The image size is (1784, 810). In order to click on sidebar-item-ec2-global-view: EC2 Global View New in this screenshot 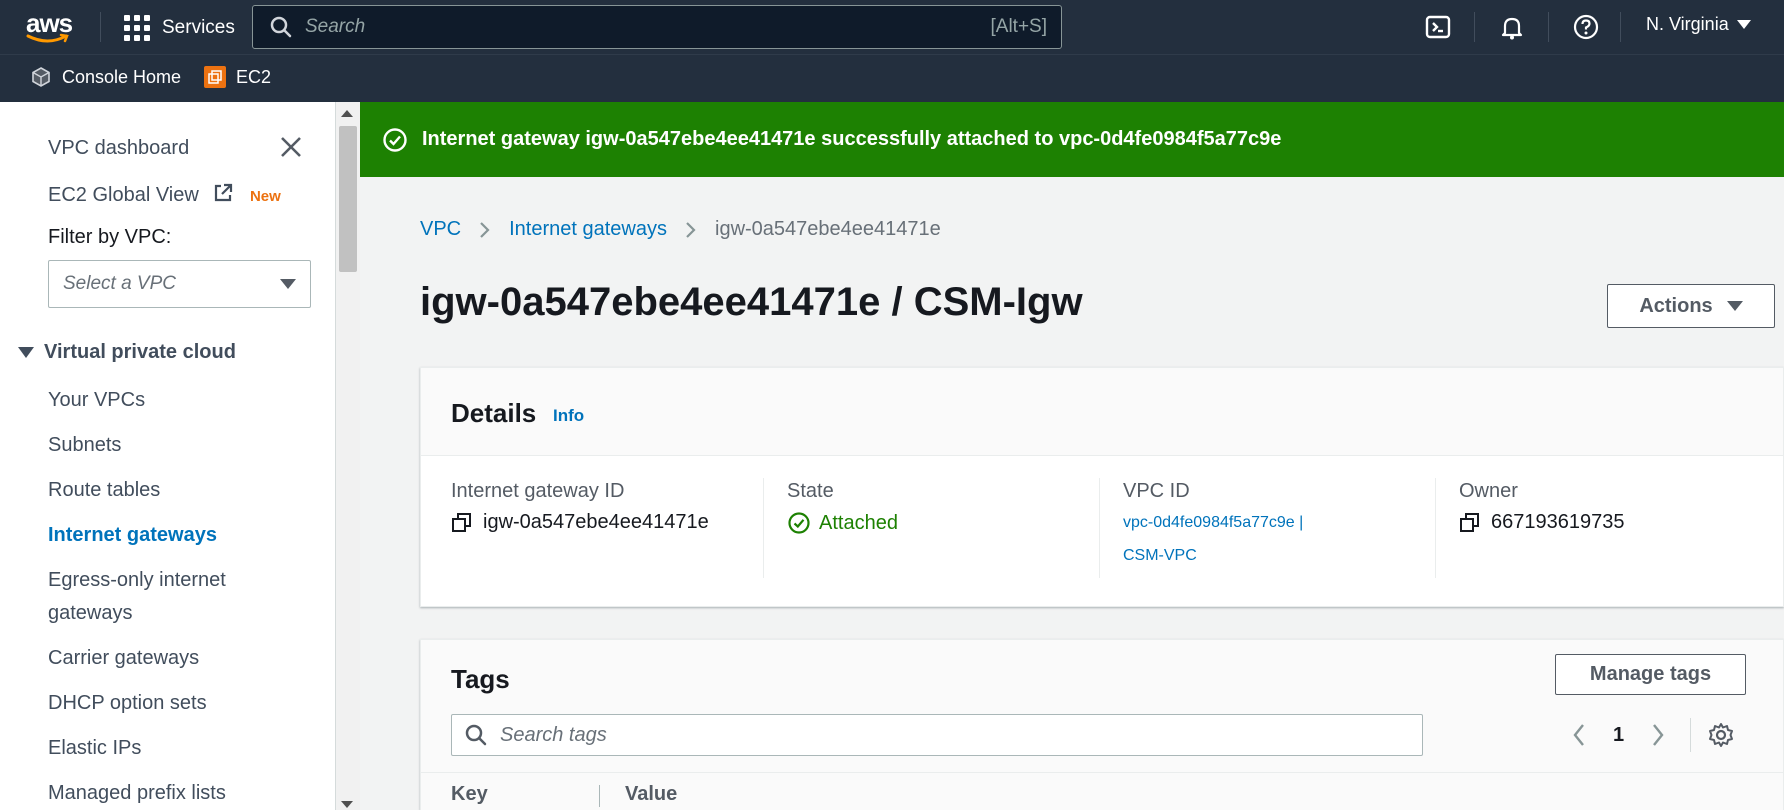, I will do `click(164, 194)`.